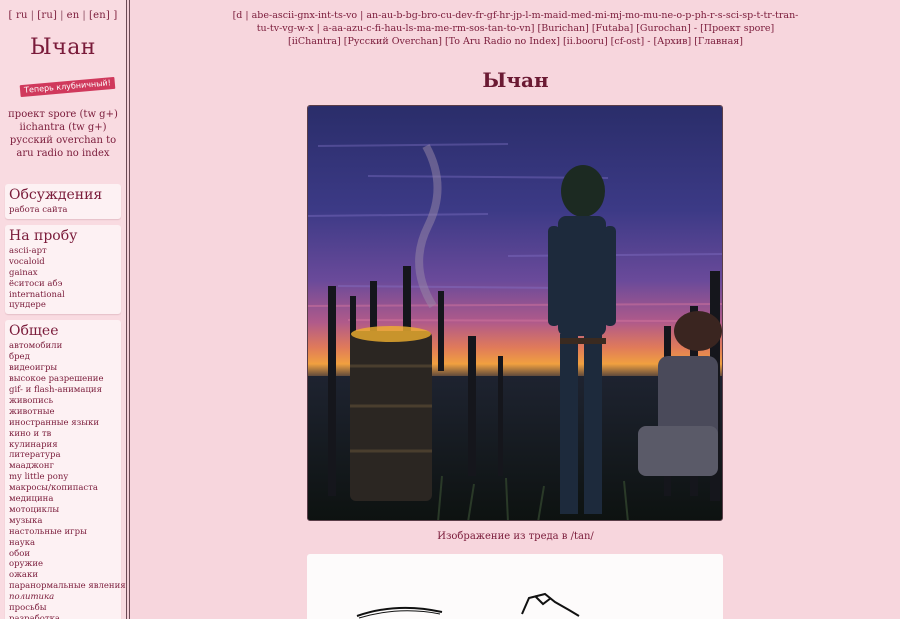 The height and width of the screenshot is (619, 900). What do you see at coordinates (63, 423) in the screenshot?
I see `sidebar-board-link: иностранные языки` at bounding box center [63, 423].